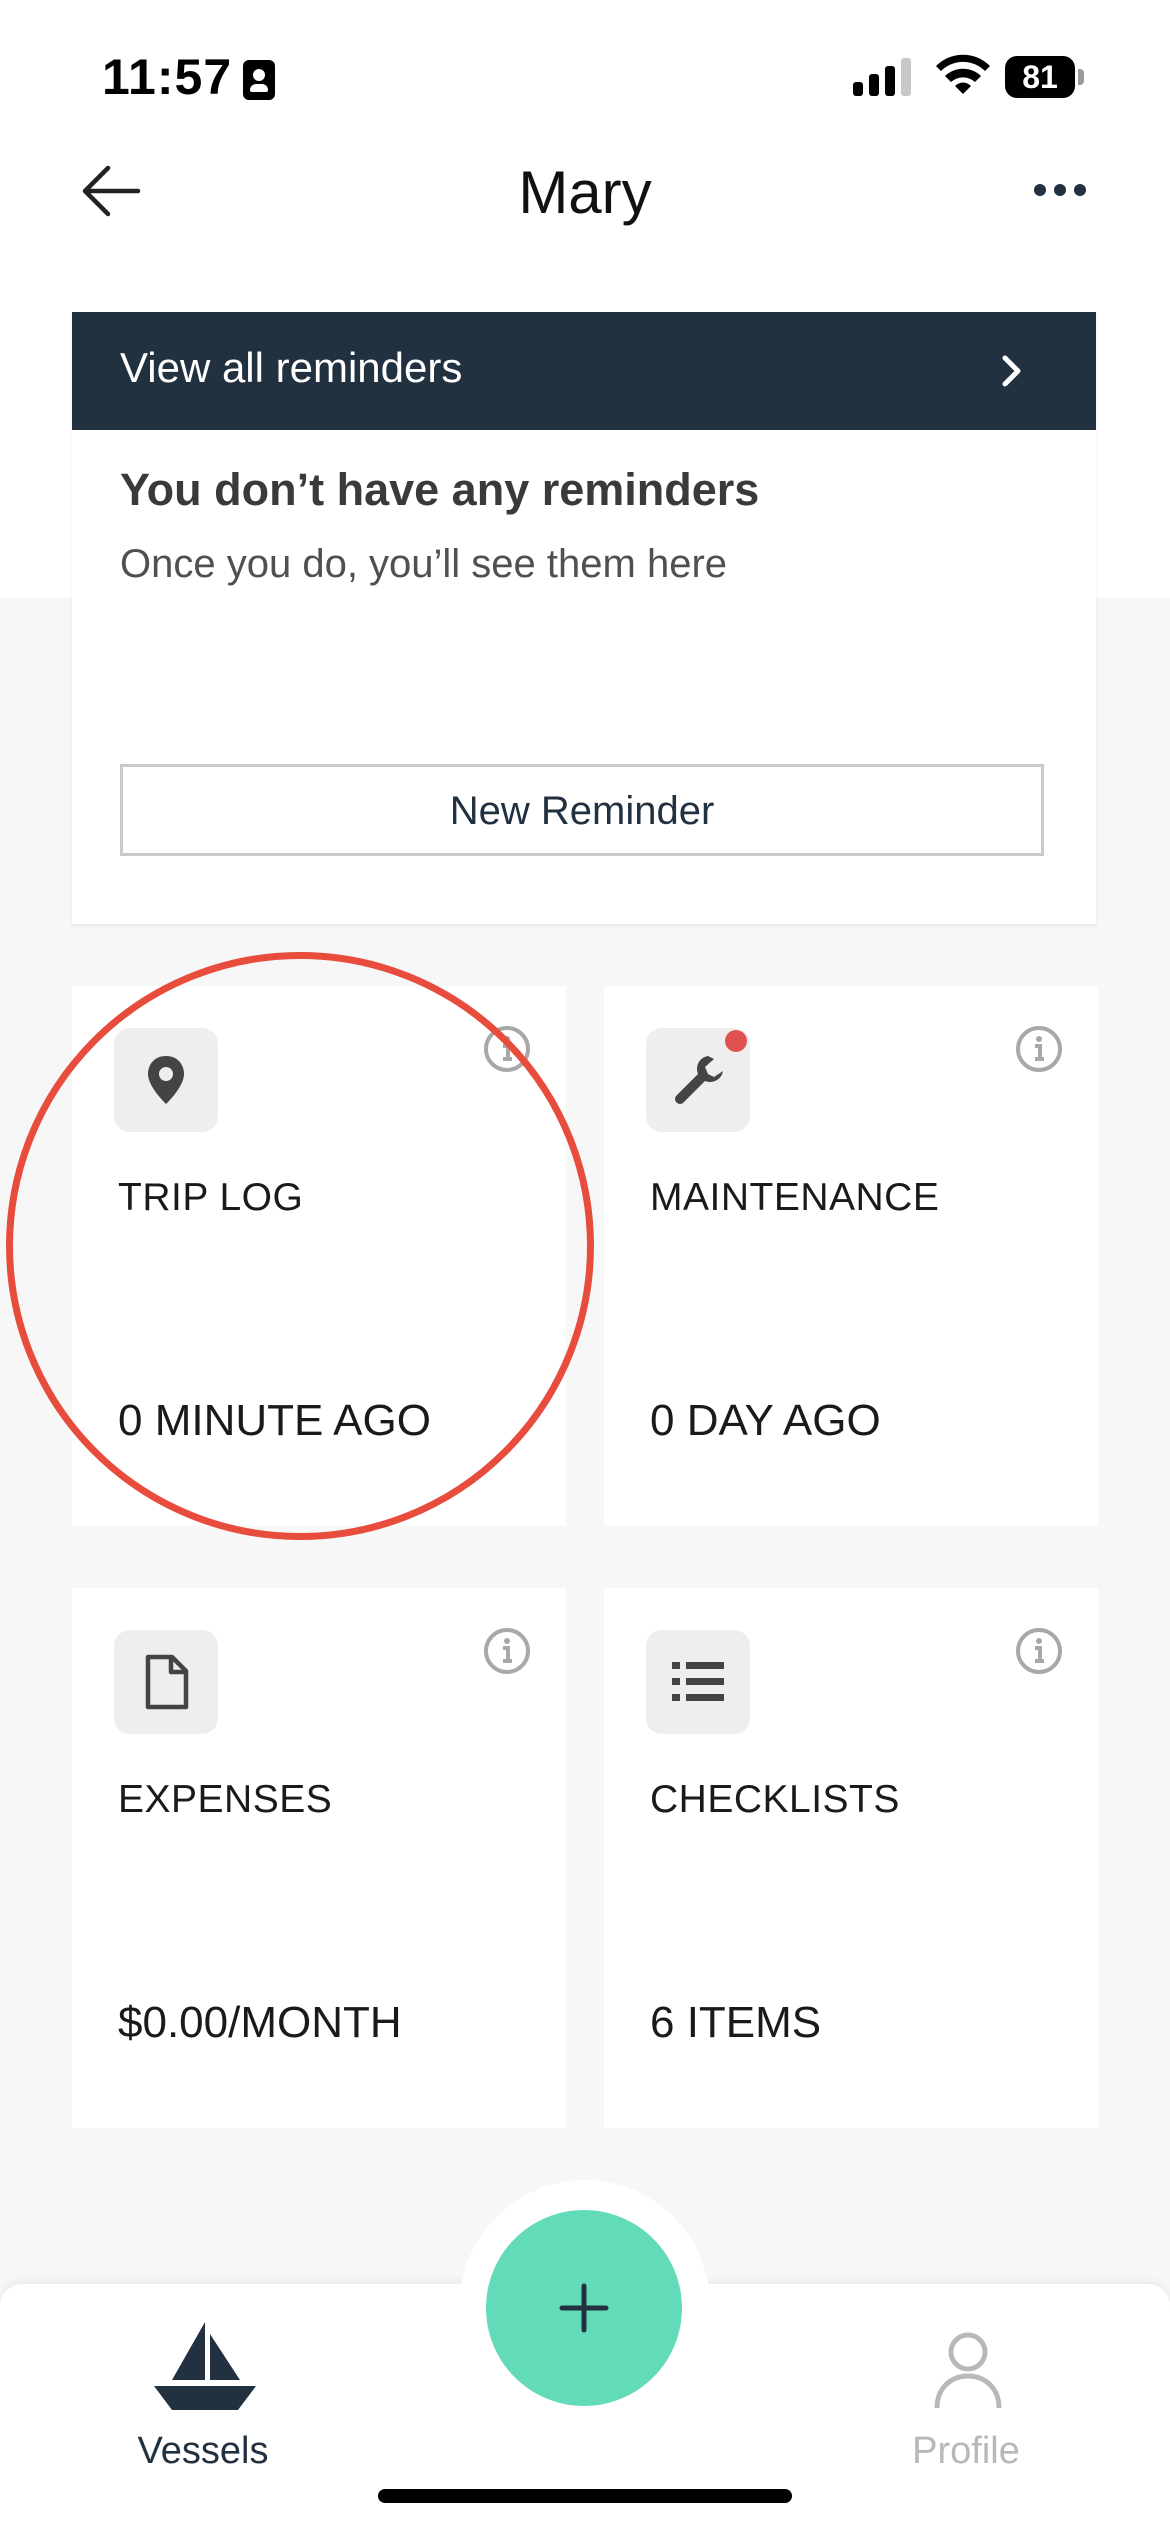 Image resolution: width=1170 pixels, height=2532 pixels. Describe the element at coordinates (851, 1858) in the screenshot. I see `checklists-tile: CHECKLISTS 6 ITEMS` at that location.